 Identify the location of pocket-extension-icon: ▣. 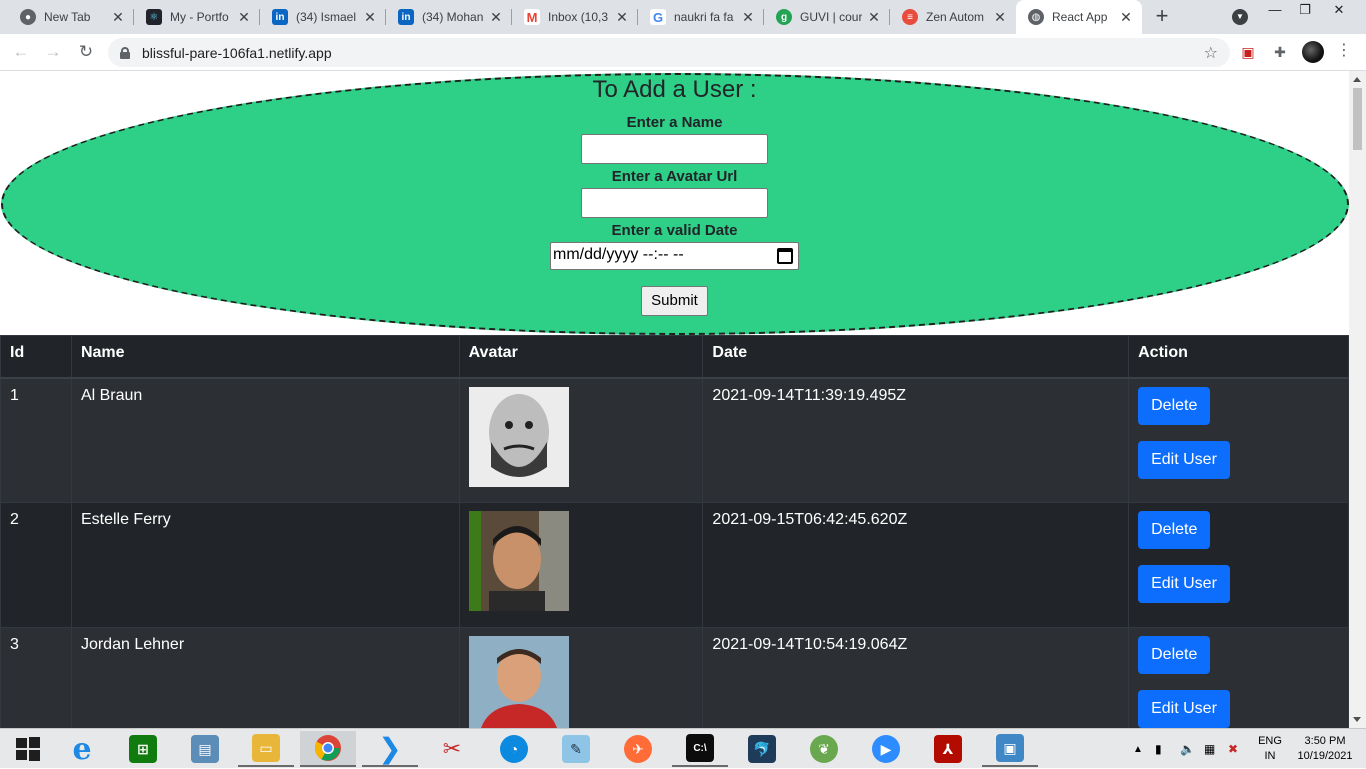
(1248, 52).